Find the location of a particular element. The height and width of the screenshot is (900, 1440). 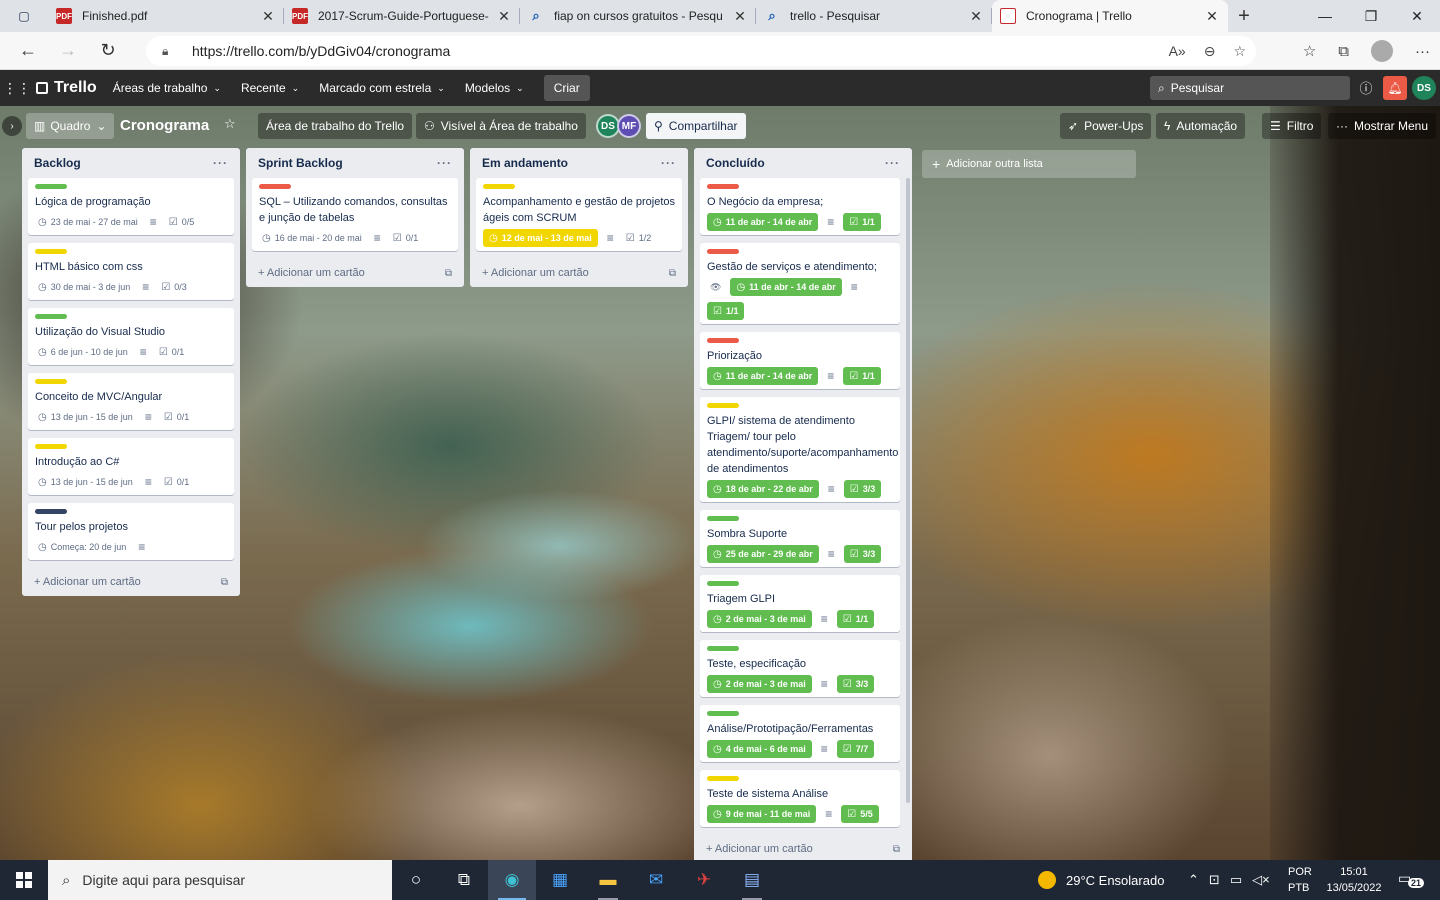

collections-icon: ⧉ is located at coordinates (1343, 51).